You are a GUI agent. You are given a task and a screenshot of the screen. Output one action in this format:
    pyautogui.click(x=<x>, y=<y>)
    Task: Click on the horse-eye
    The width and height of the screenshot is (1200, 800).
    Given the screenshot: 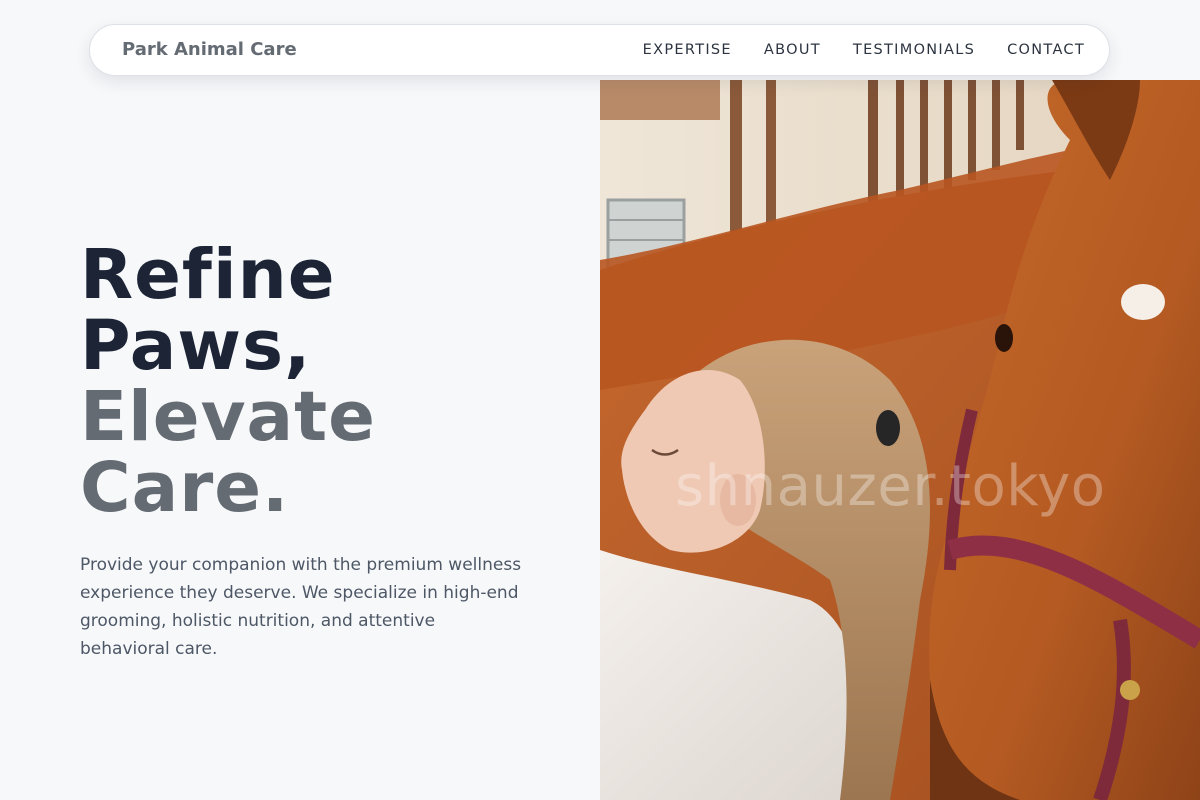 What is the action you would take?
    pyautogui.click(x=1004, y=338)
    